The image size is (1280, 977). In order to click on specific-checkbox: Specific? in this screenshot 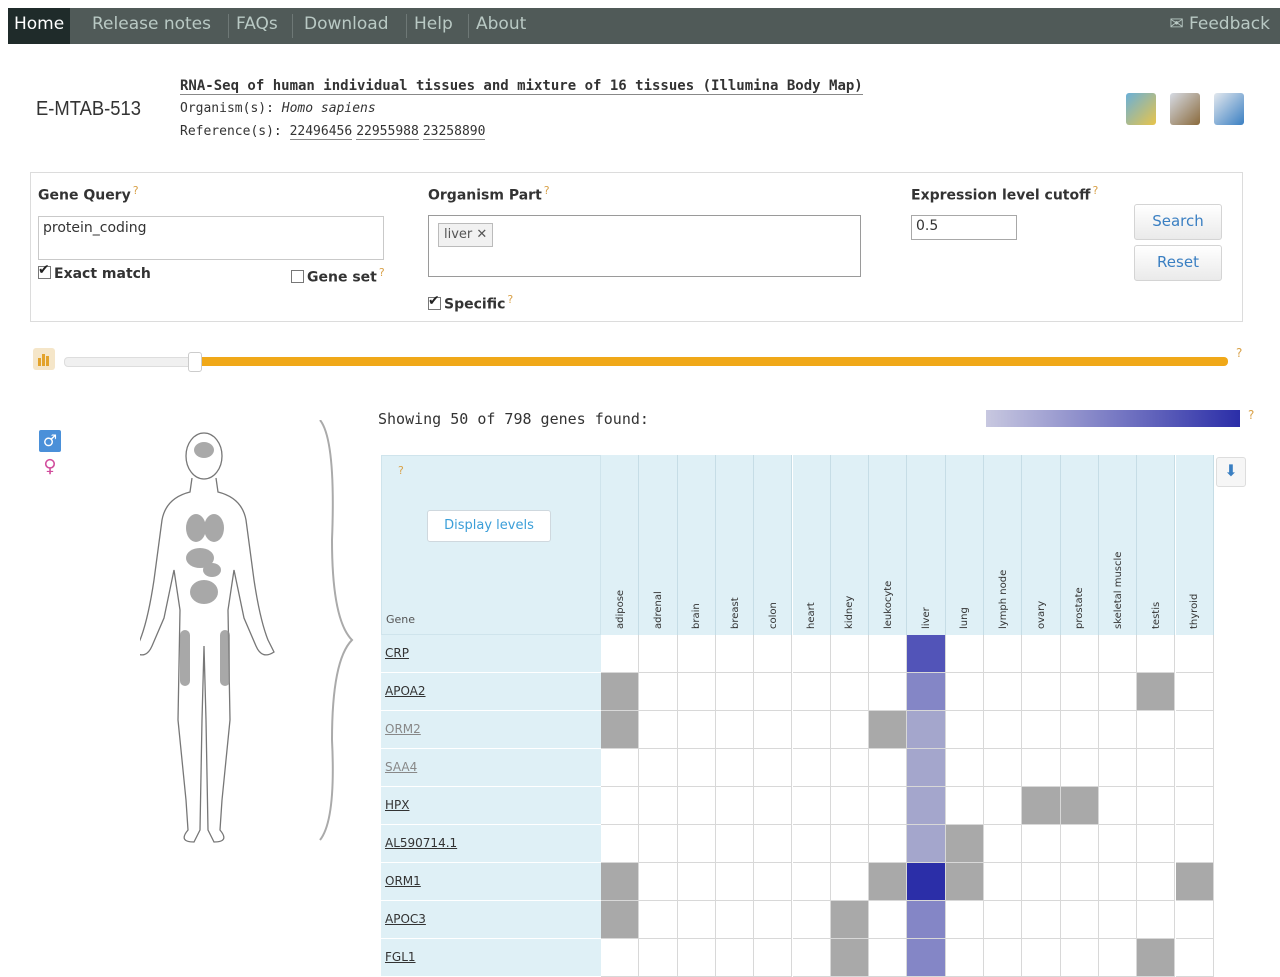, I will do `click(470, 303)`.